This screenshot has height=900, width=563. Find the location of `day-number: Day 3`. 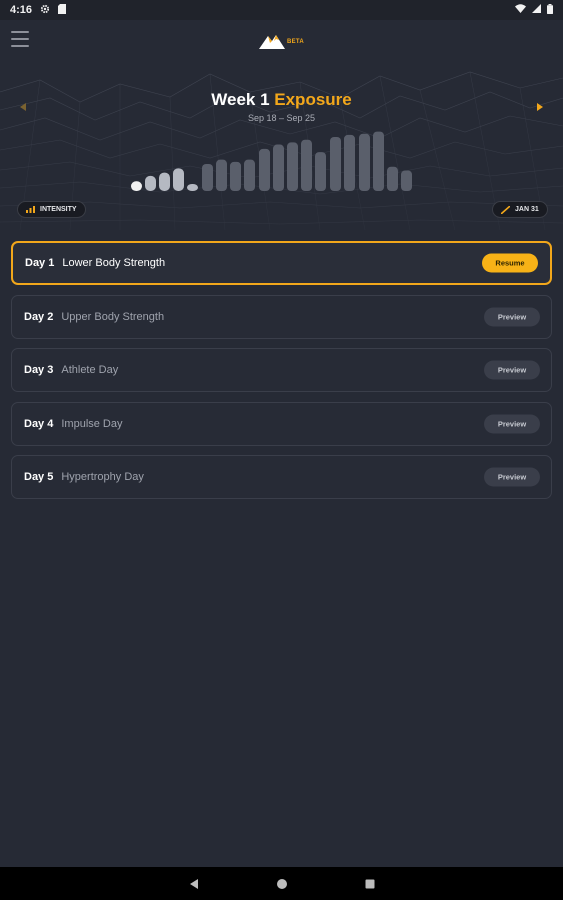

day-number: Day 3 is located at coordinates (39, 370).